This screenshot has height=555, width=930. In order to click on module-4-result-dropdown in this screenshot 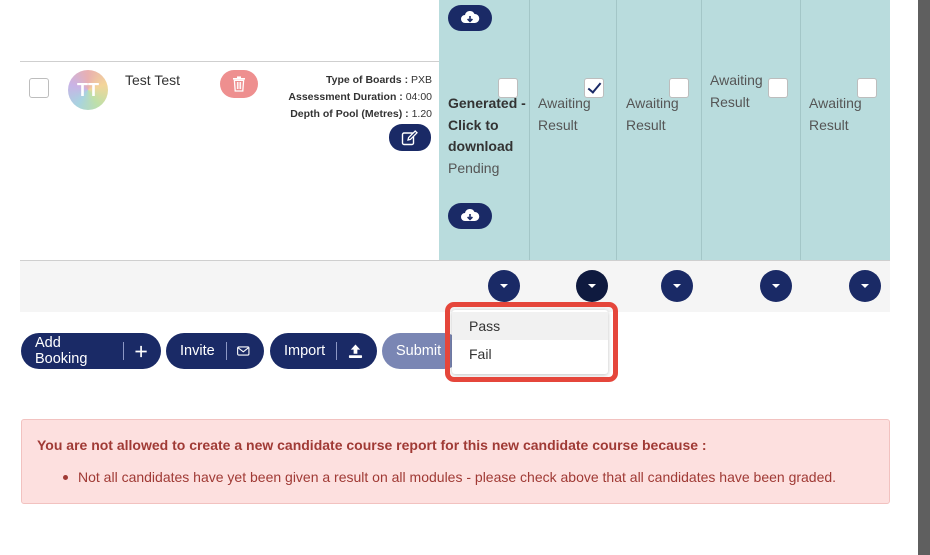, I will do `click(776, 286)`.